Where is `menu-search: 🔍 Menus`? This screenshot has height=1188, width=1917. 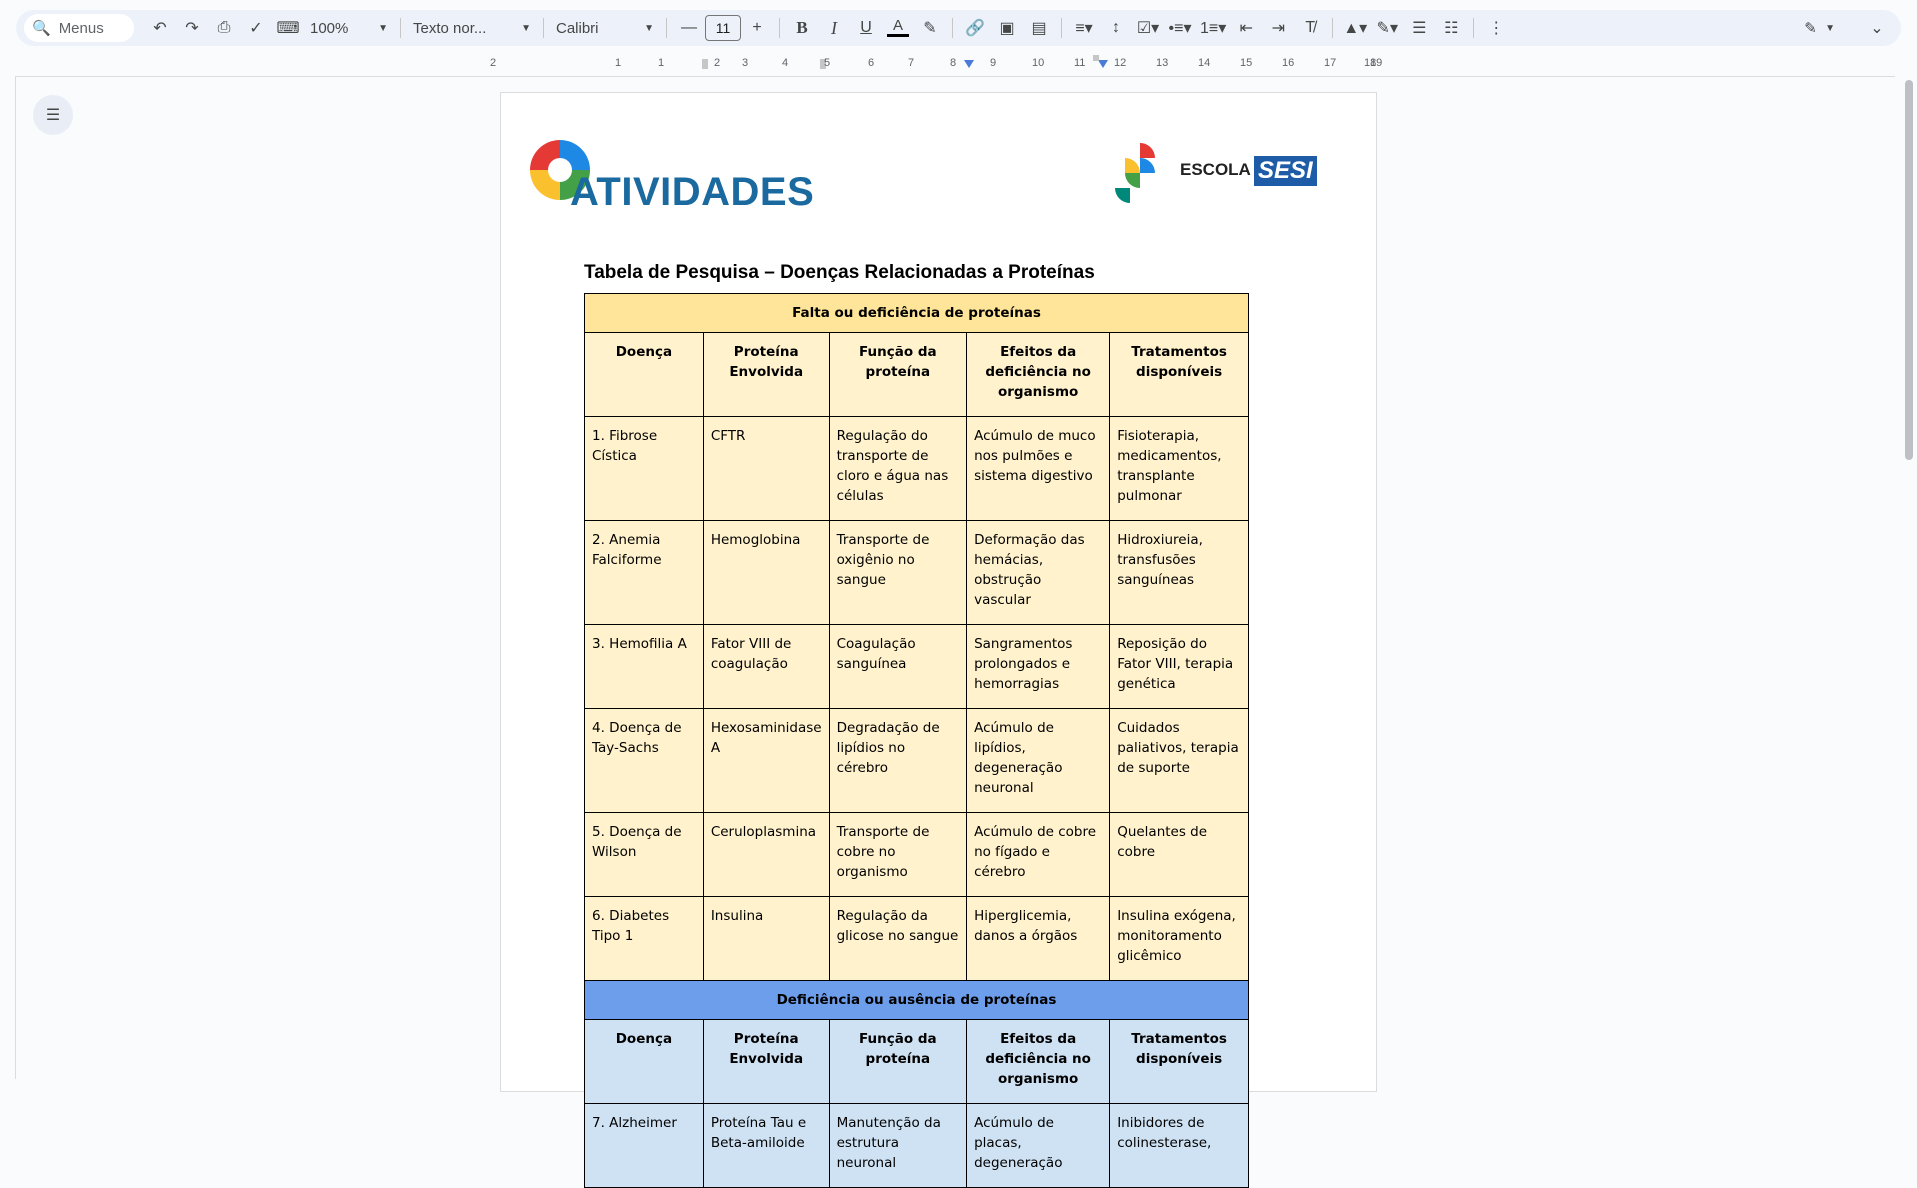 menu-search: 🔍 Menus is located at coordinates (79, 28).